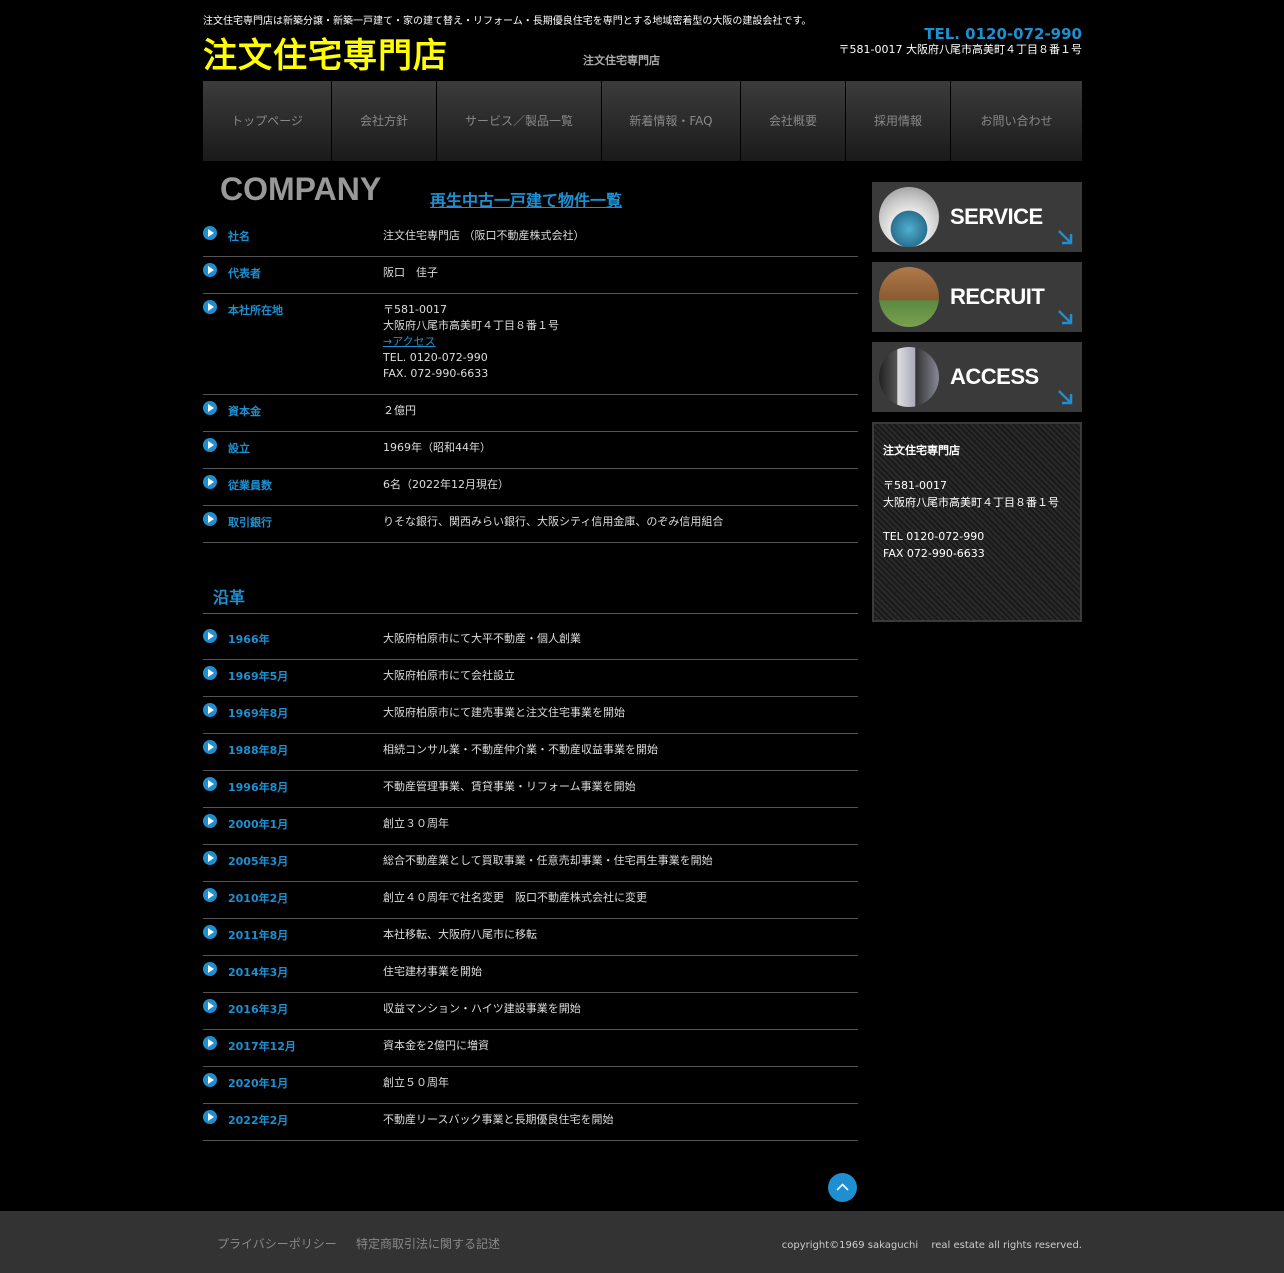 The width and height of the screenshot is (1284, 1273). I want to click on service-banner-title: SERVICE, so click(996, 216).